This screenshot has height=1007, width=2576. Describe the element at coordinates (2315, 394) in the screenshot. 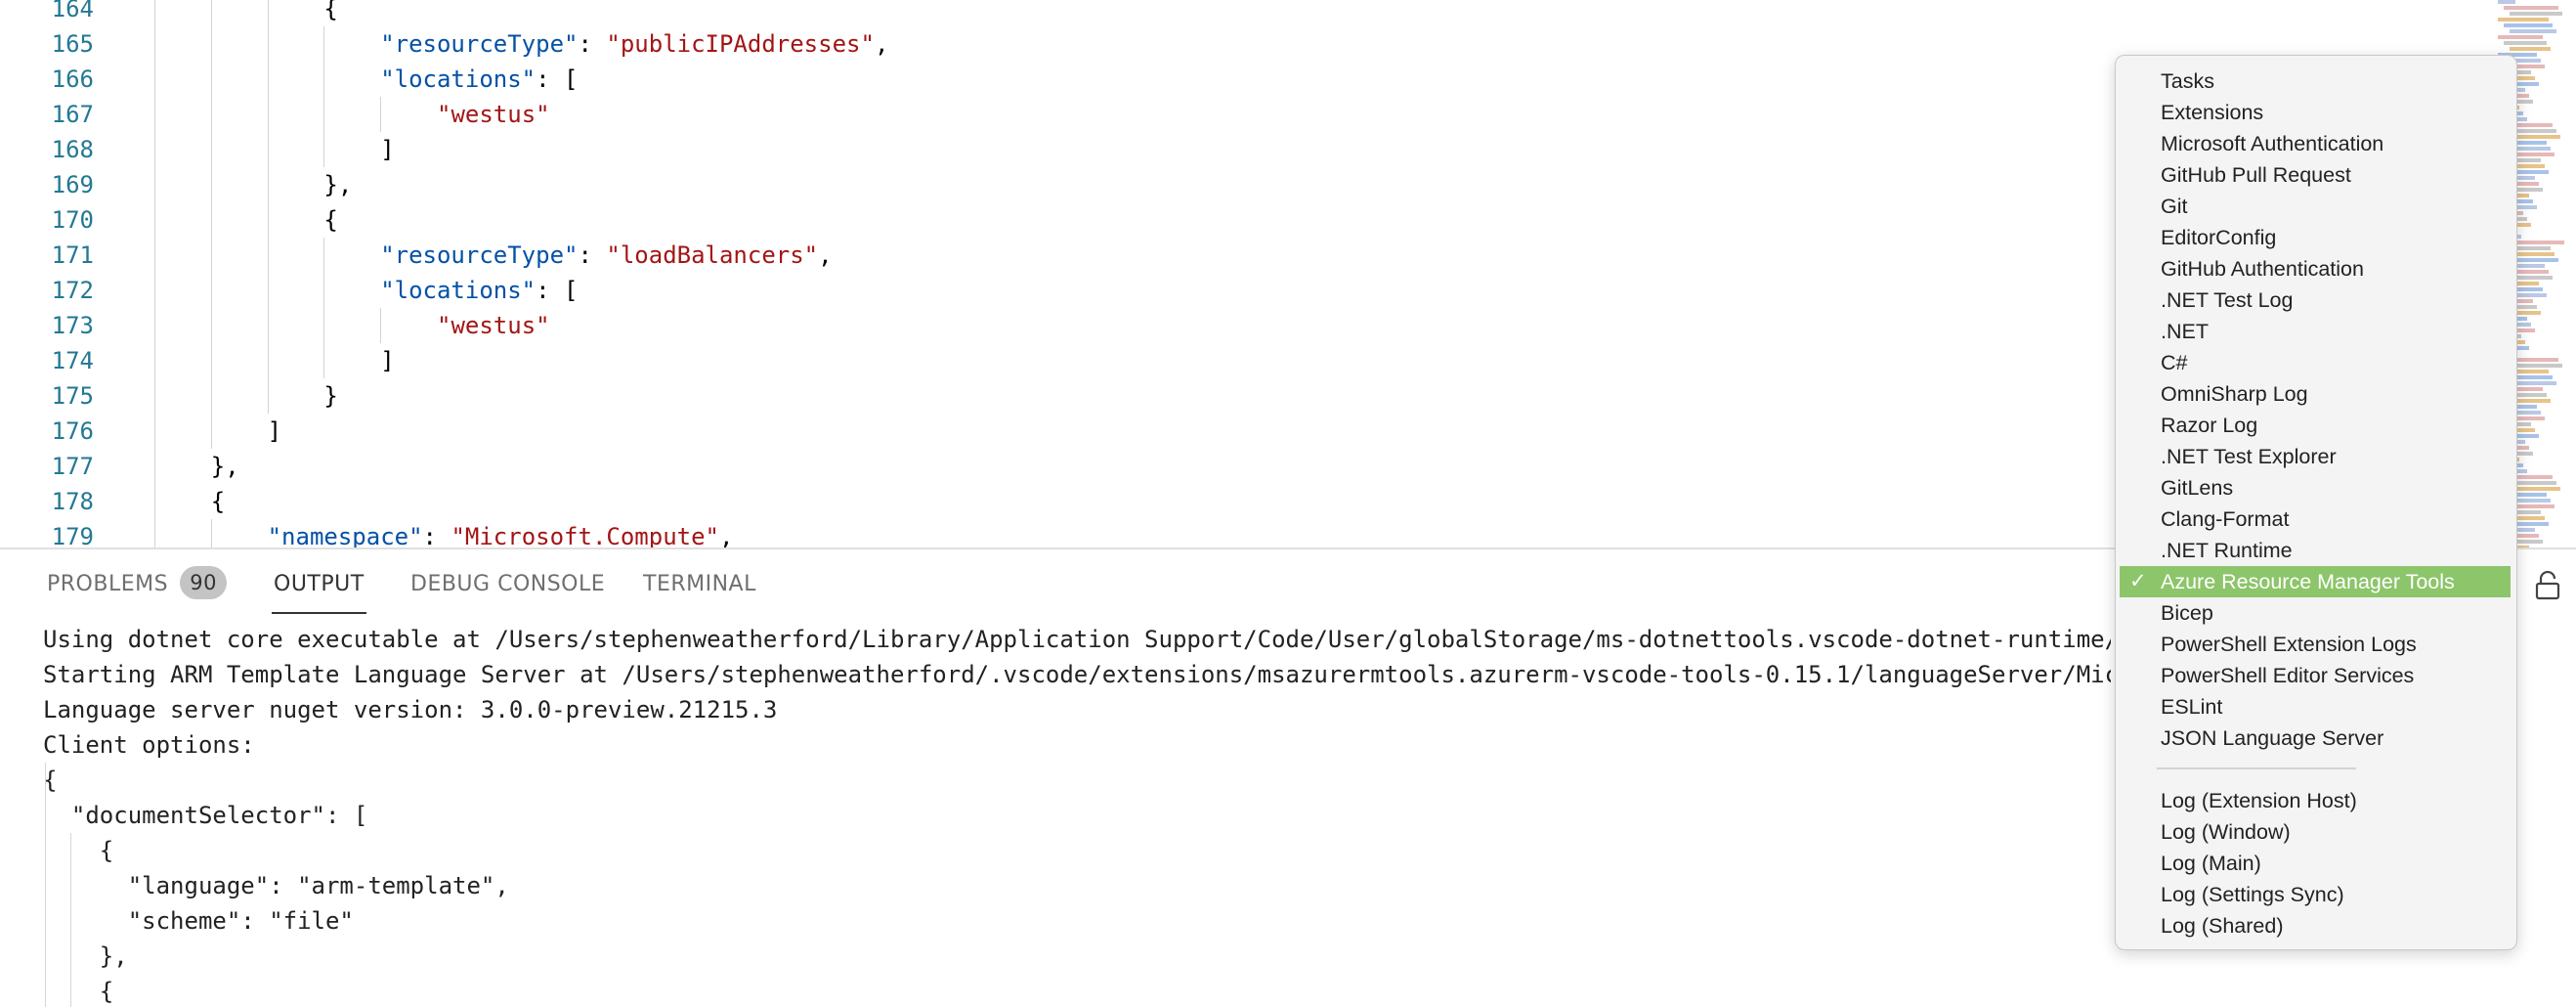

I see `menu-item: OmniSharp Log` at that location.